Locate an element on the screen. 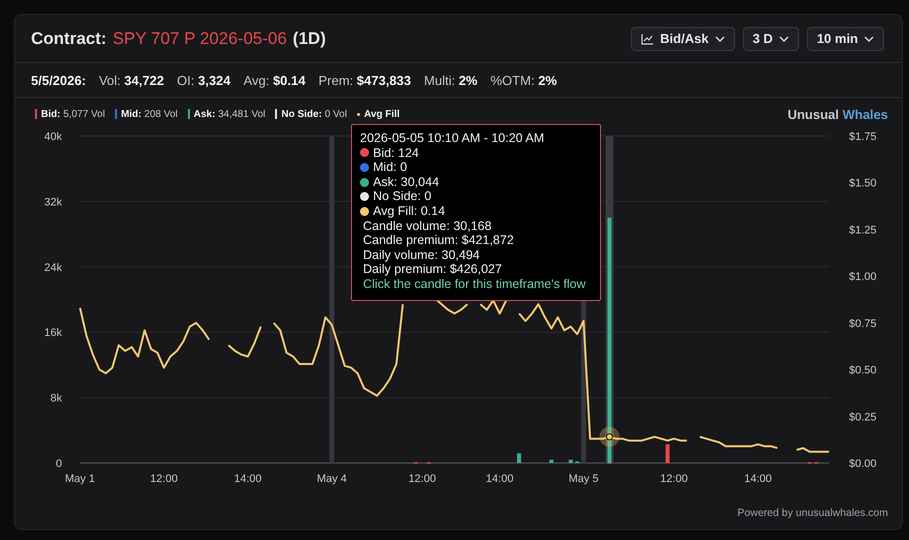  tooltip-value: Mid: 0 is located at coordinates (390, 167).